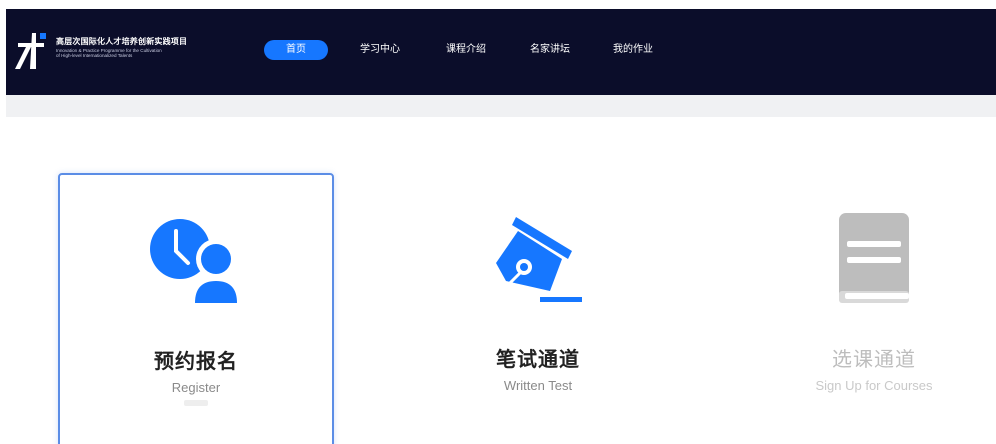 The image size is (996, 444). What do you see at coordinates (380, 50) in the screenshot?
I see `nav-item-learning-center: 学习中心` at bounding box center [380, 50].